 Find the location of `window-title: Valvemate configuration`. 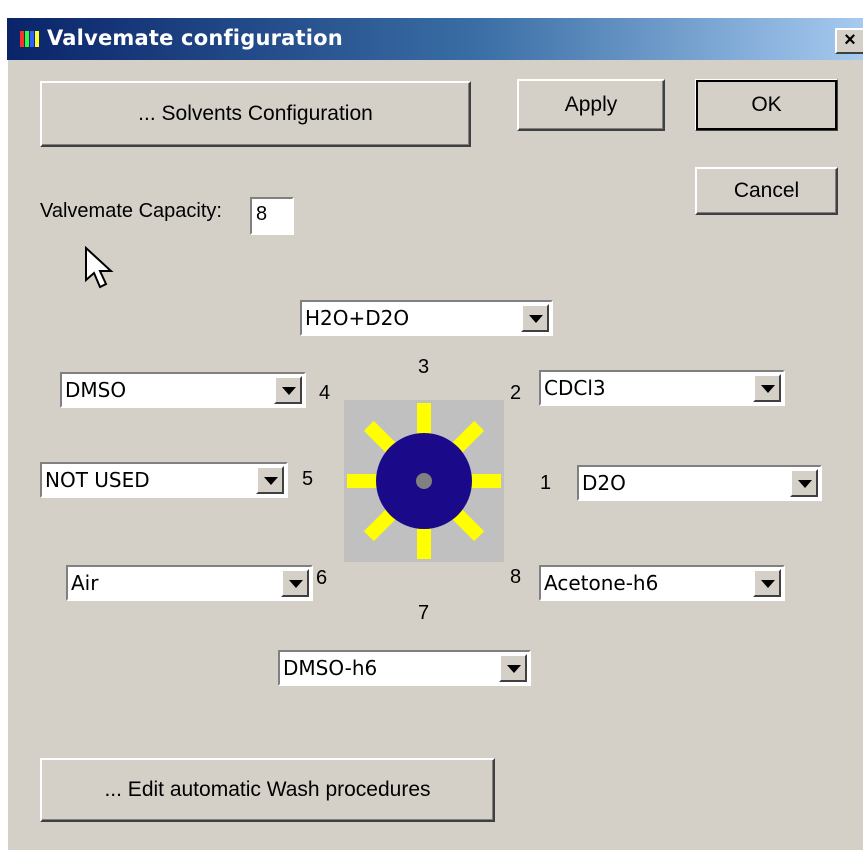

window-title: Valvemate configuration is located at coordinates (195, 38).